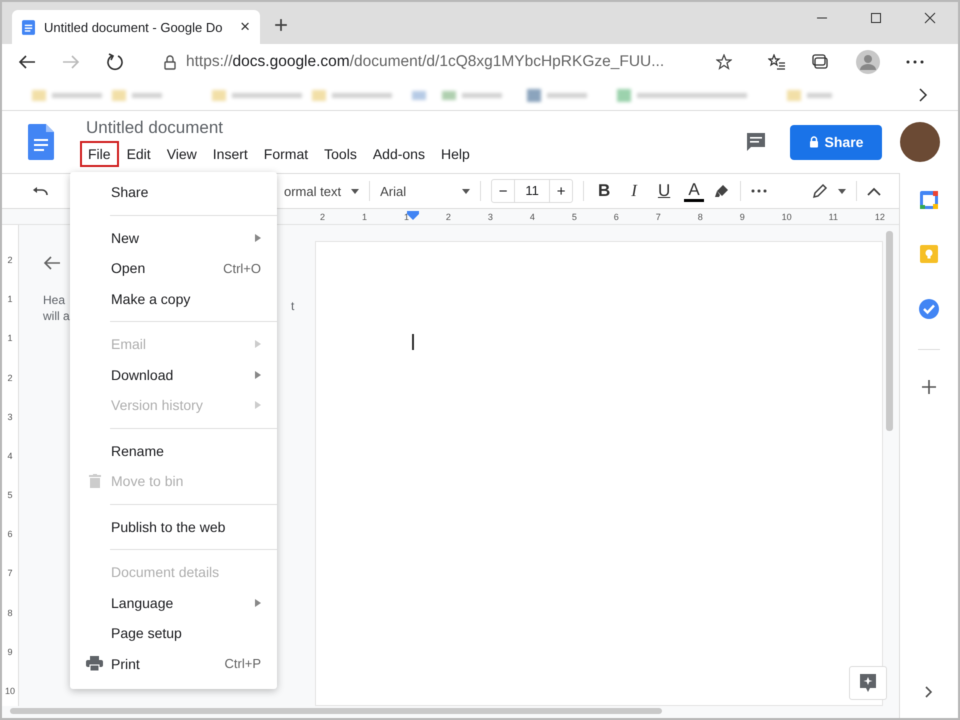 This screenshot has width=960, height=720. I want to click on paragraph-style-dropdown: ormal text, so click(313, 191).